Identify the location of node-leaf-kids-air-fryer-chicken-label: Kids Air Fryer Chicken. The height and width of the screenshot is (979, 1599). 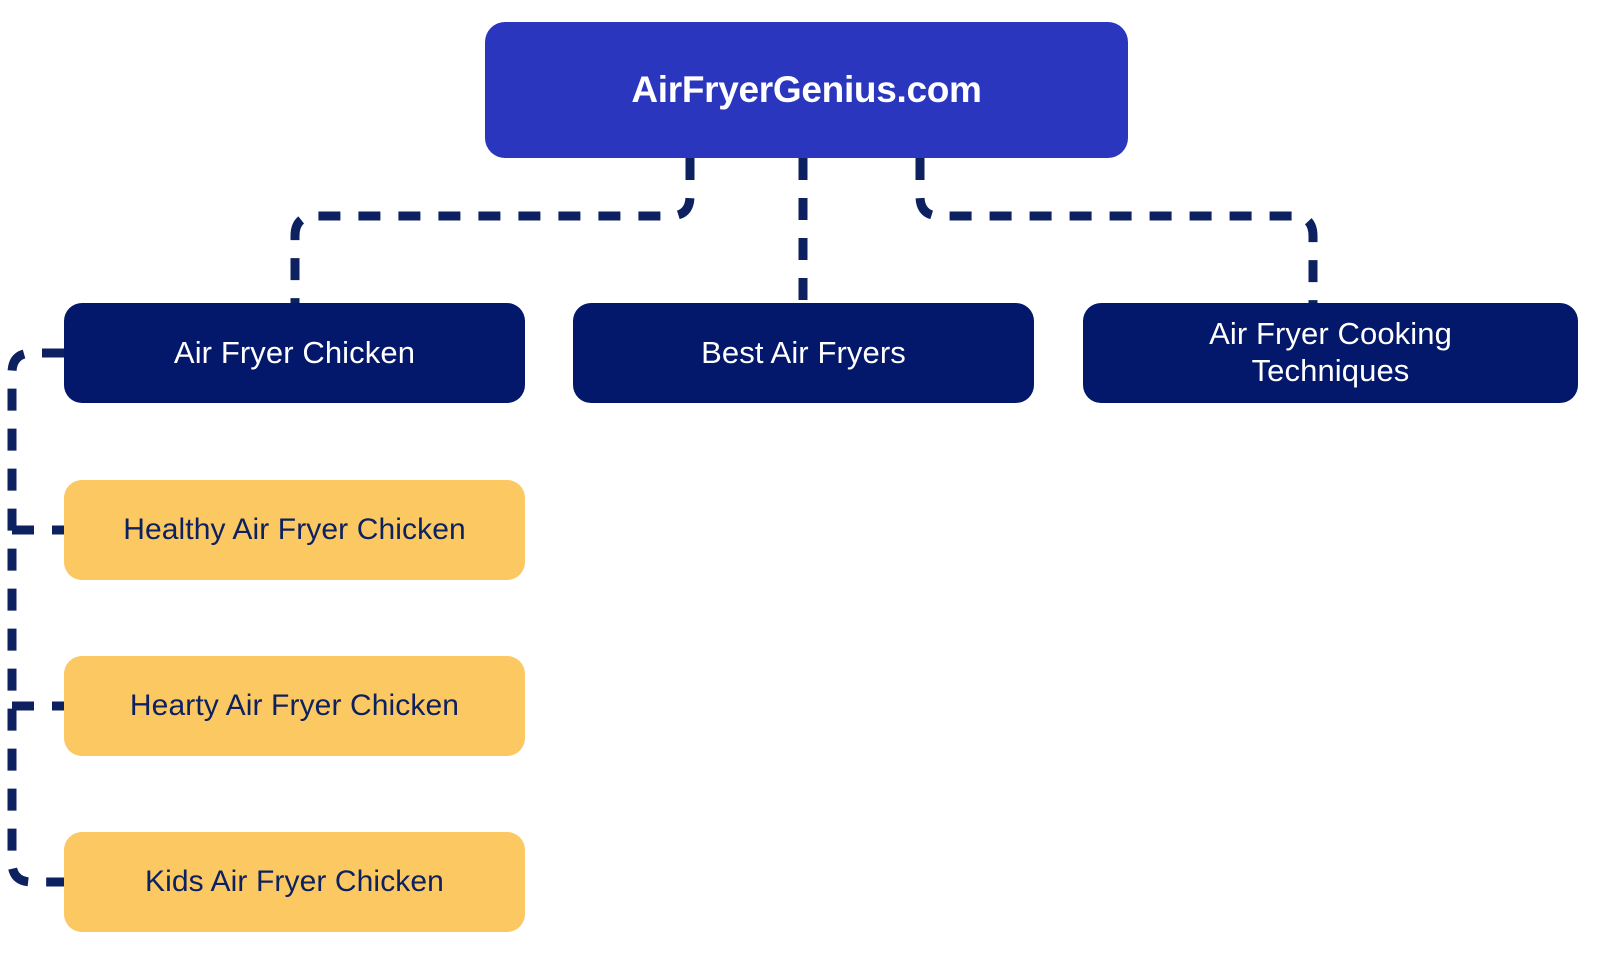
(294, 882).